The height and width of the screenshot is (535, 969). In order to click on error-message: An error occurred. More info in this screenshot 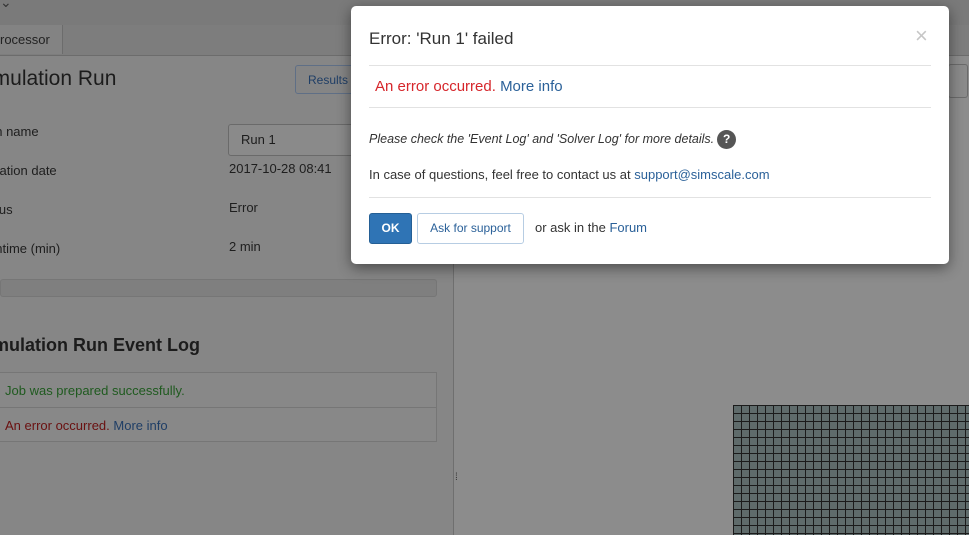, I will do `click(469, 86)`.